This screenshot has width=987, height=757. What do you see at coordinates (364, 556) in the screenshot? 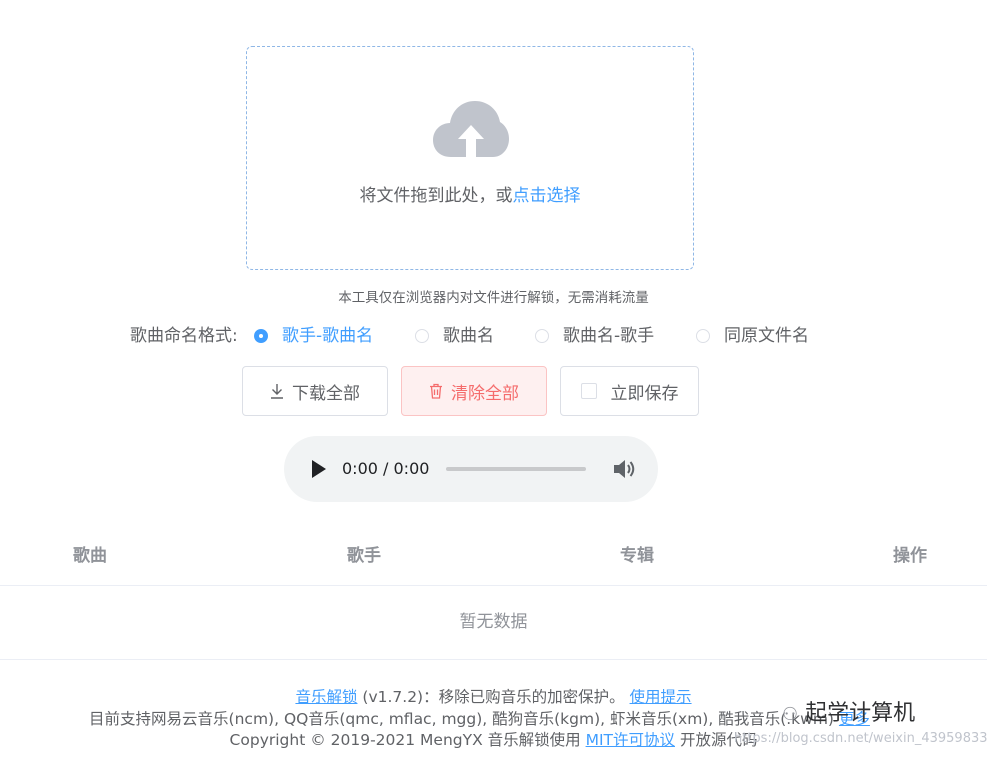
I see `column-header-artist: 歌手` at bounding box center [364, 556].